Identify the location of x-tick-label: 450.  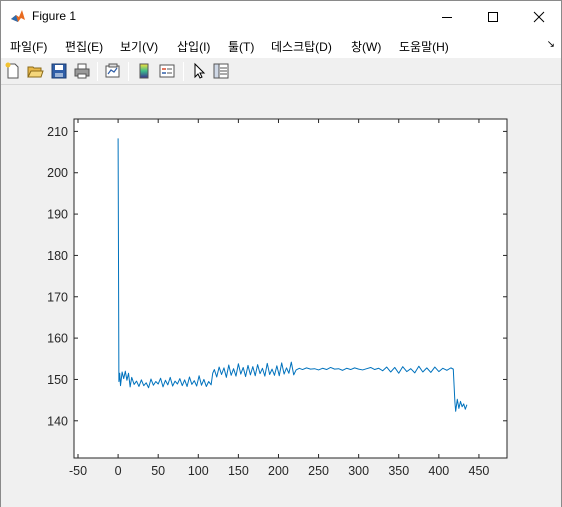
(479, 471).